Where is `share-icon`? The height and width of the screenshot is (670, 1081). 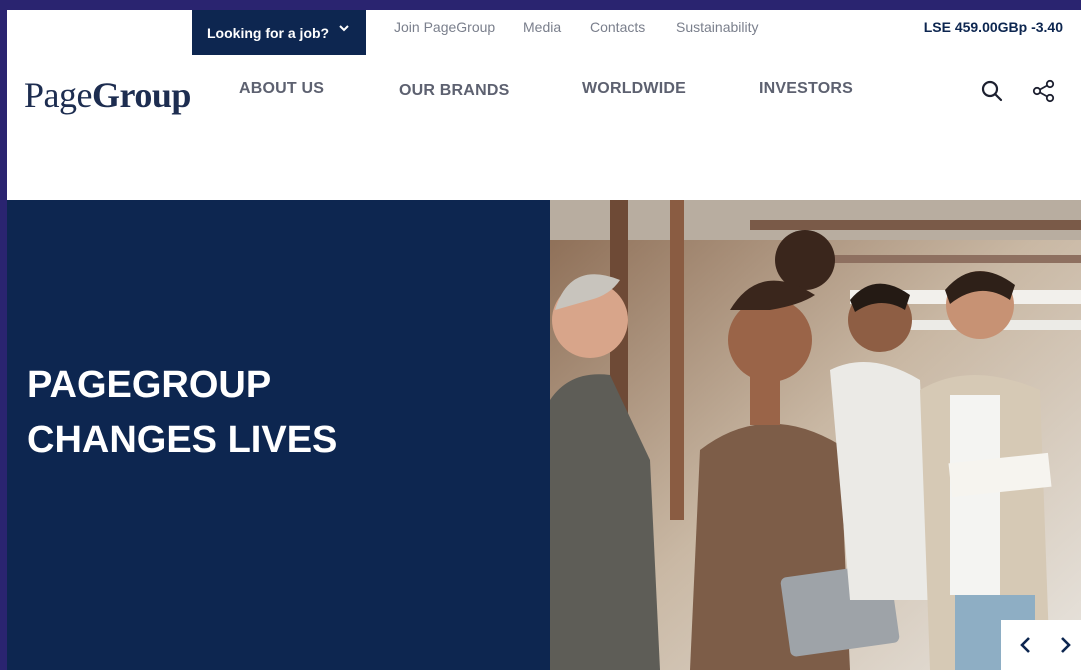 share-icon is located at coordinates (1044, 91).